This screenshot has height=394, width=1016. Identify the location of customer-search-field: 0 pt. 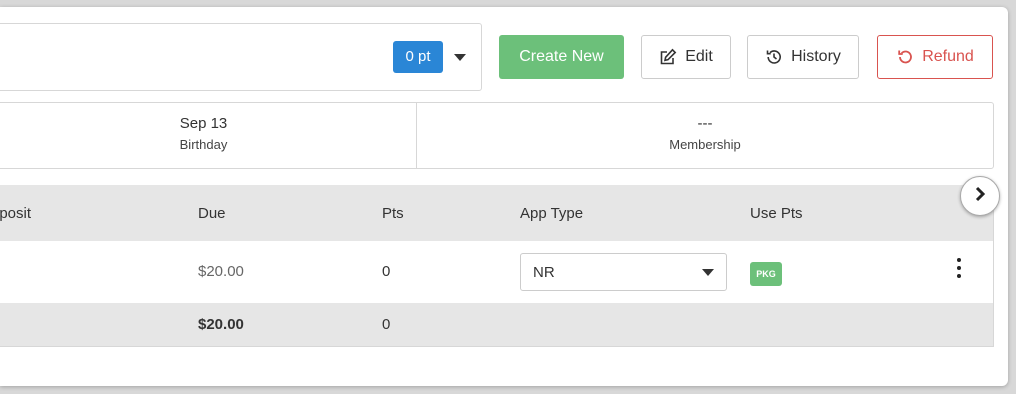
(241, 57).